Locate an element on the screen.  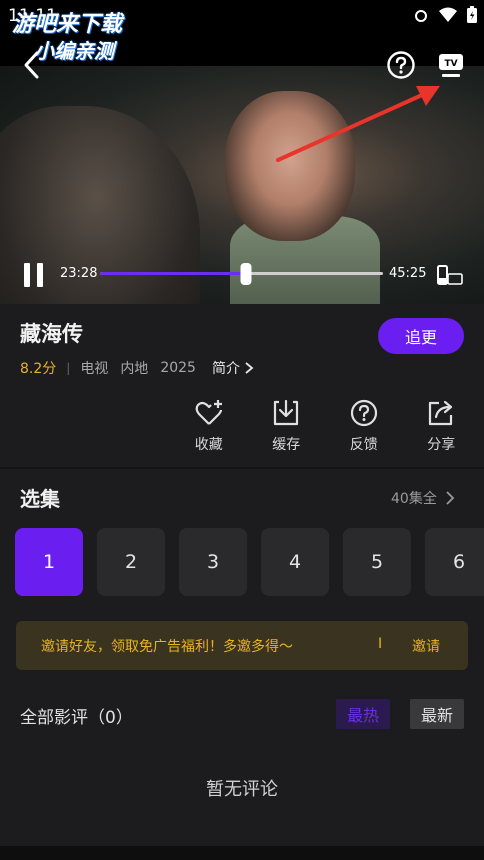
reviews-title: 全部影评（0） is located at coordinates (76, 718).